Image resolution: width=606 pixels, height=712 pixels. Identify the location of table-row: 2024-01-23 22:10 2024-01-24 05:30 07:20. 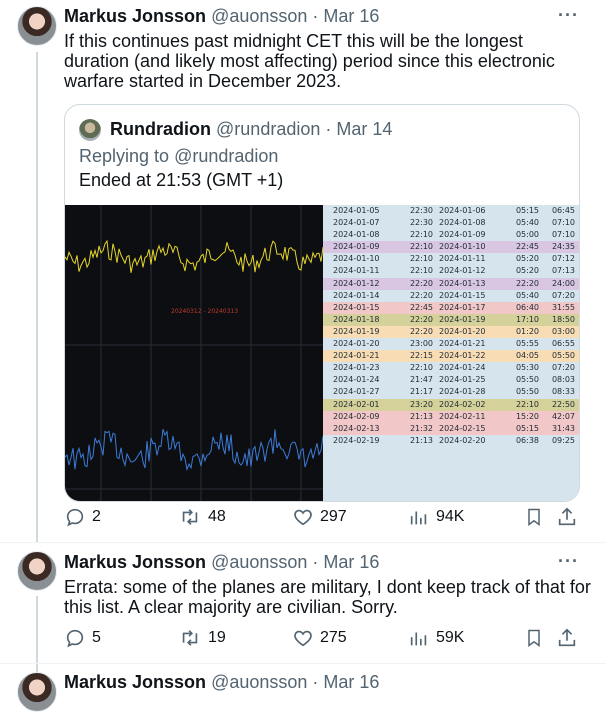
(451, 368).